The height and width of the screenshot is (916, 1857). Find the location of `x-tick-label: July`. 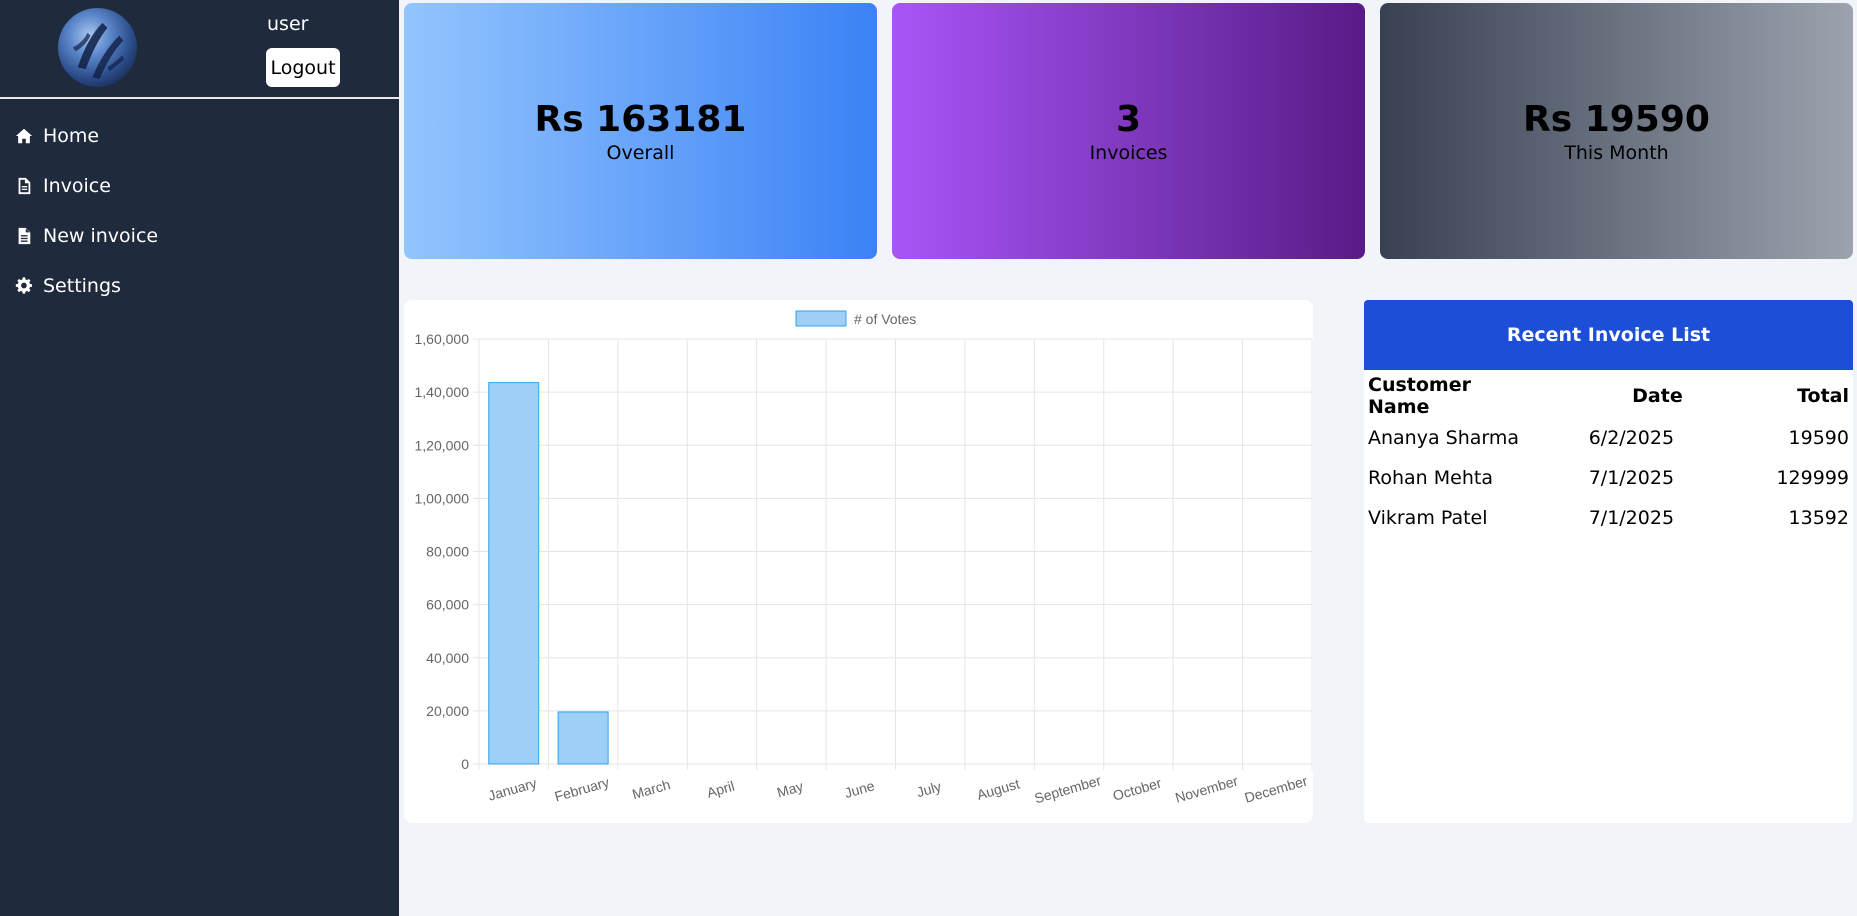

x-tick-label: July is located at coordinates (929, 789).